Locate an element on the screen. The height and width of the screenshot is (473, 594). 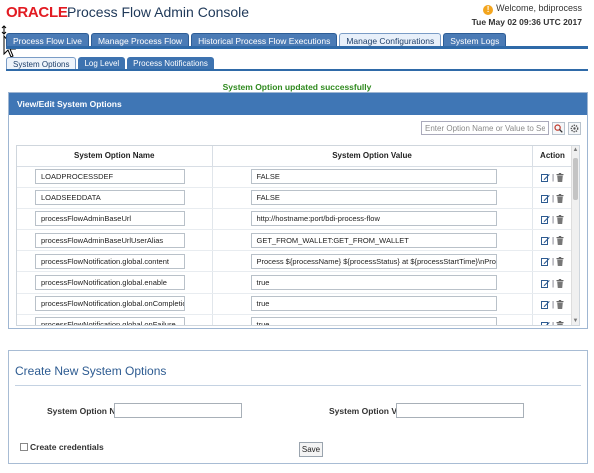
search-bar is located at coordinates (501, 128).